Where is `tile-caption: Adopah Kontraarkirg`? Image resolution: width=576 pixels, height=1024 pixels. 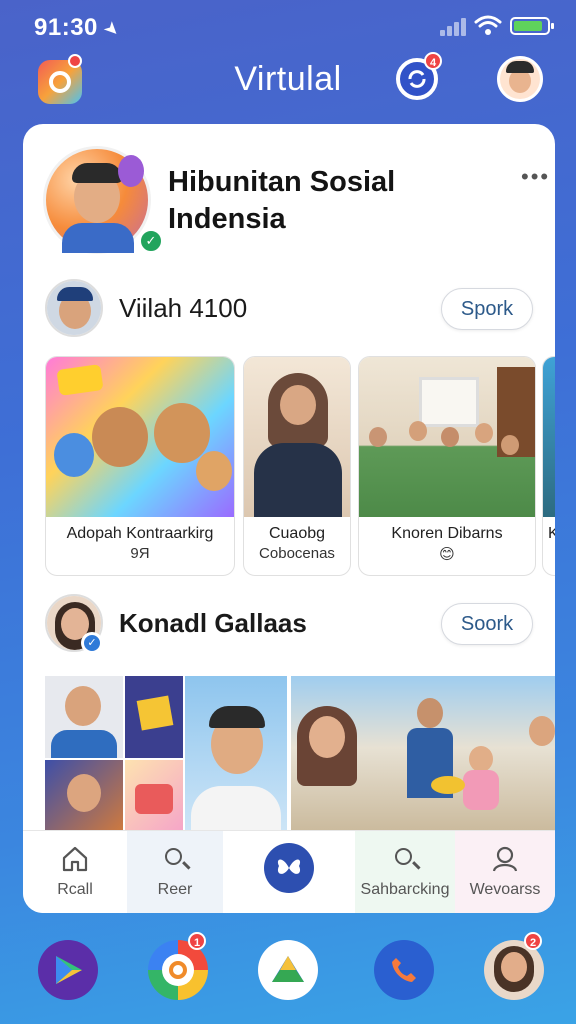
tile-caption: Adopah Kontraarkirg is located at coordinates (140, 533).